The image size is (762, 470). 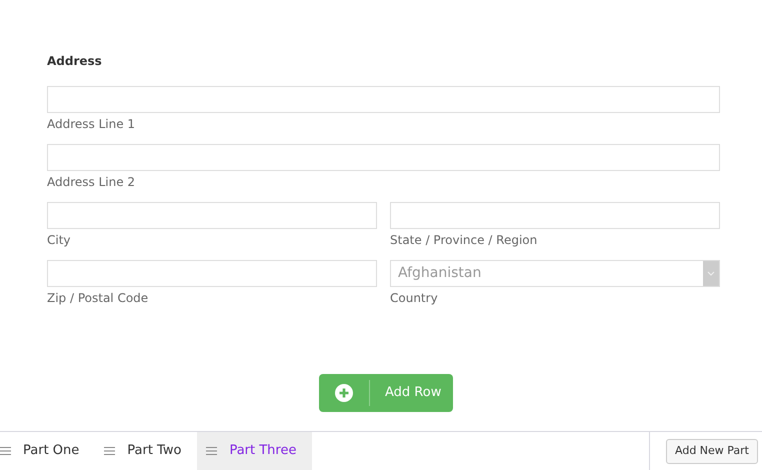 I want to click on section-title: Address, so click(x=75, y=61).